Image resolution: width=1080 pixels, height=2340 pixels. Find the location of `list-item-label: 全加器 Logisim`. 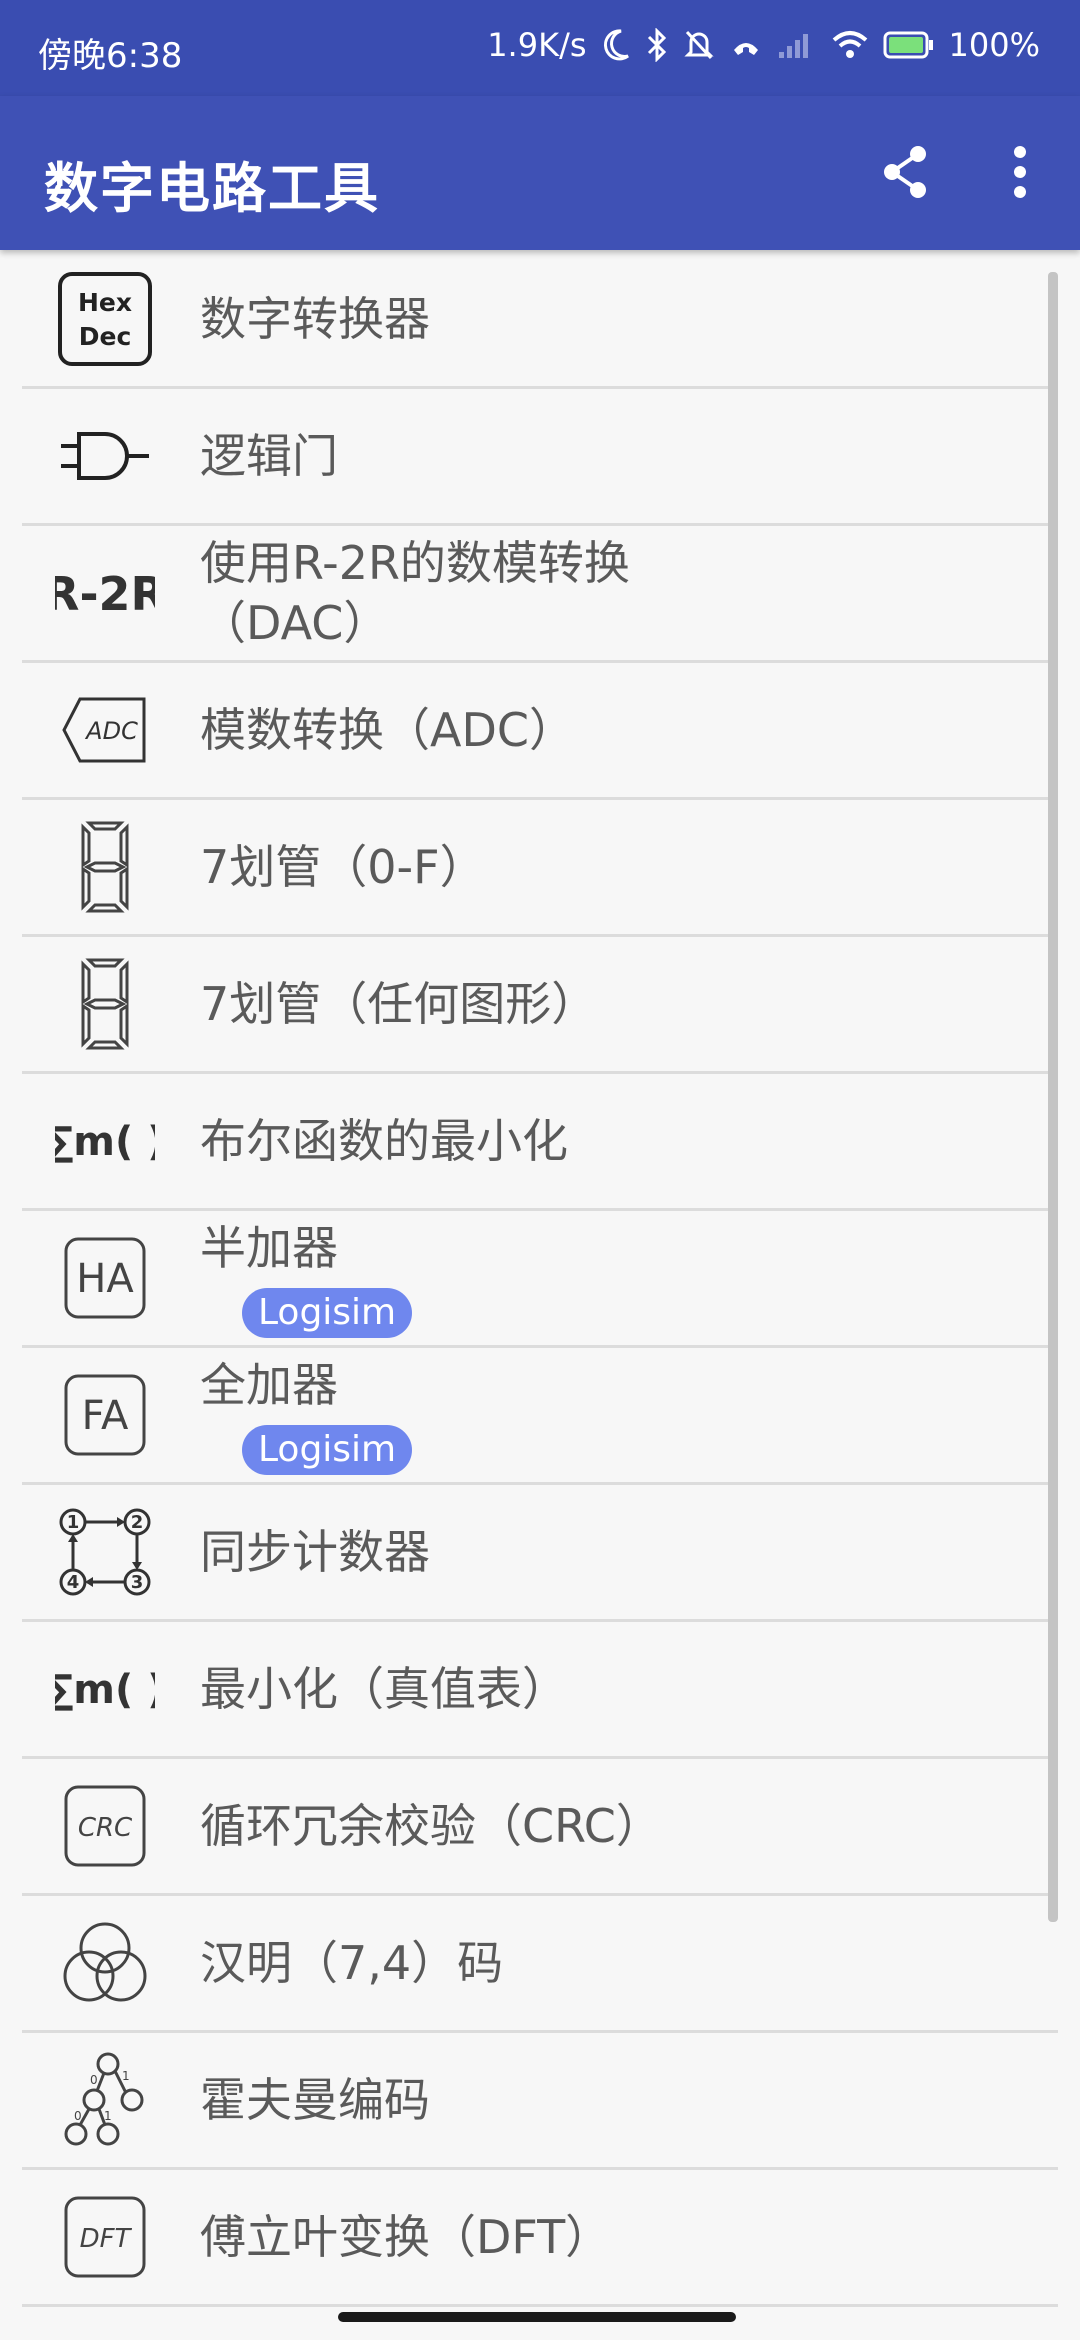

list-item-label: 全加器 Logisim is located at coordinates (306, 1415).